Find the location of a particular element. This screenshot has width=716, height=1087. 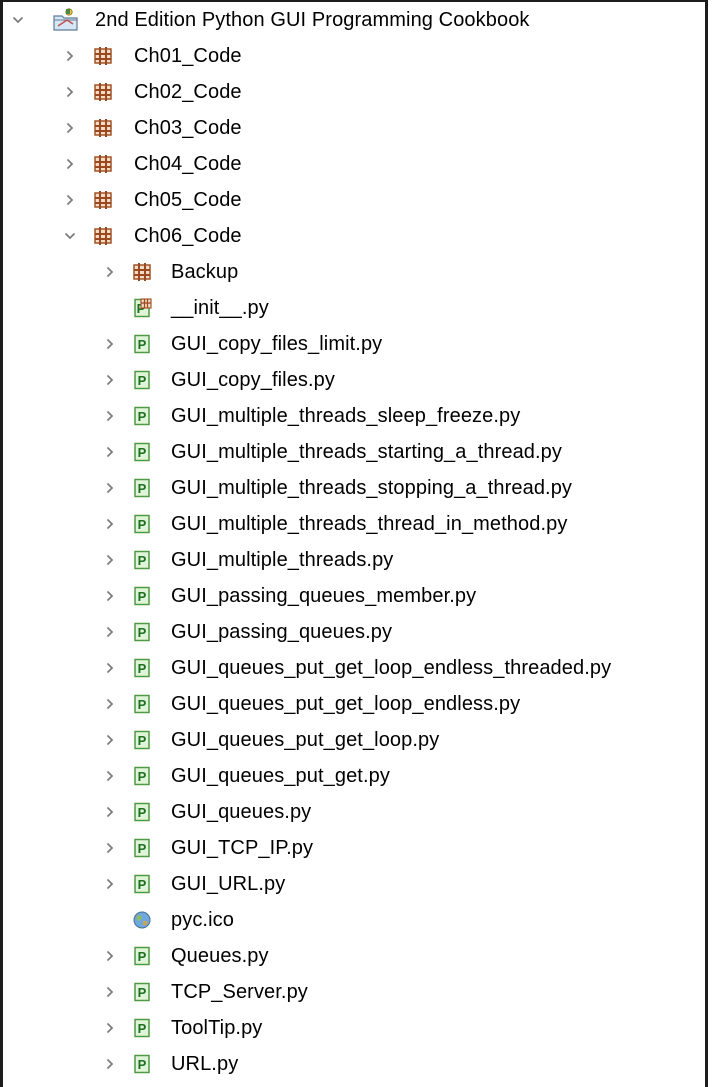

package-node: Ch04_Code is located at coordinates (354, 164).